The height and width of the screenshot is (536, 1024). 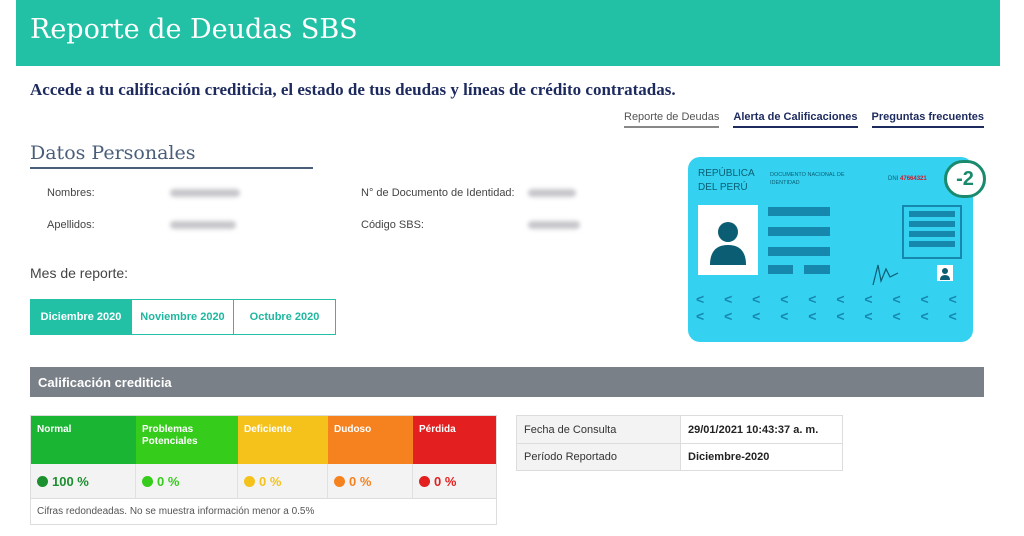 I want to click on info-row: Período Reportado Diciembre-2020, so click(x=679, y=456).